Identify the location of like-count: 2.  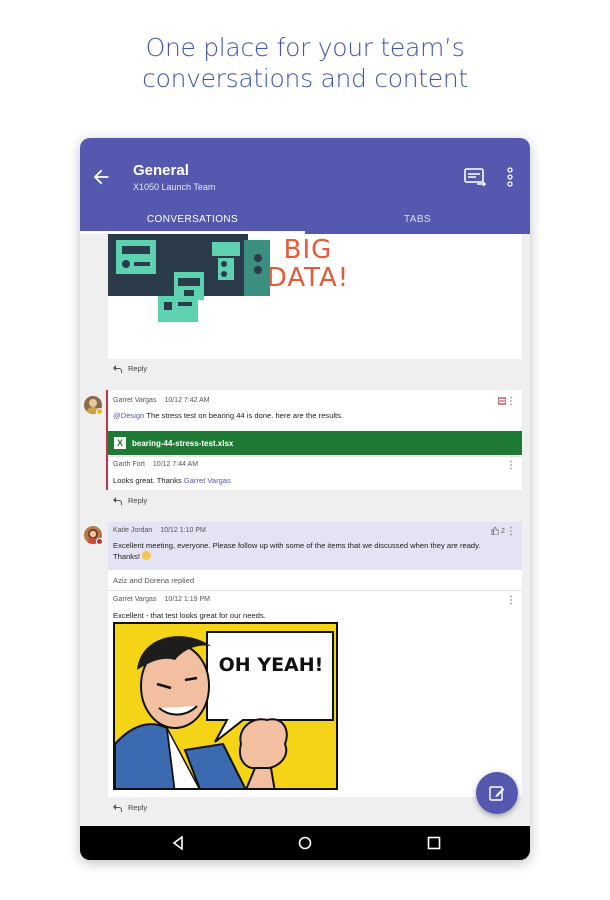
(498, 531).